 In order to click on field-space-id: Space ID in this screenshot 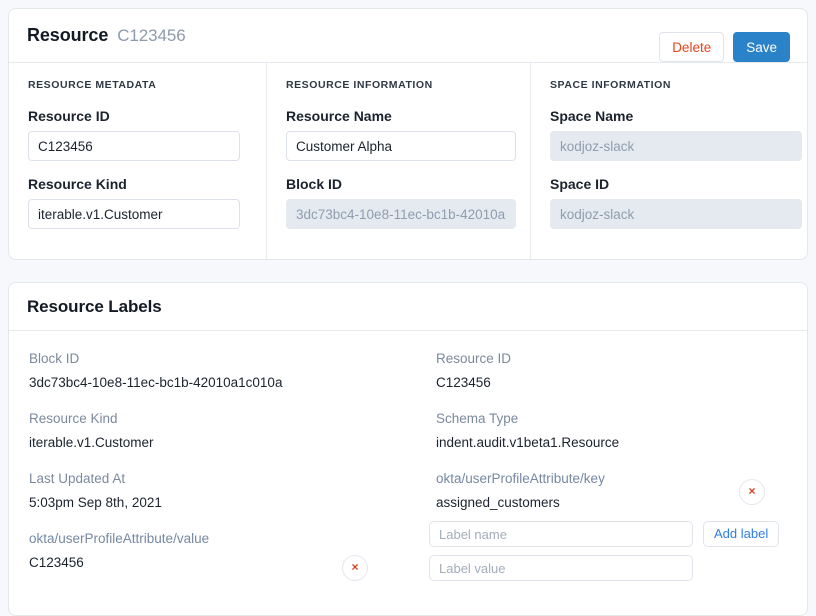, I will do `click(676, 202)`.